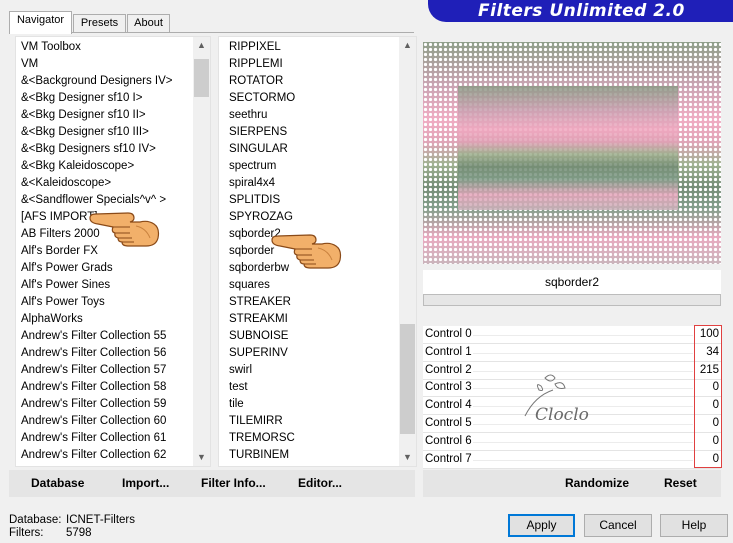 This screenshot has height=543, width=733. I want to click on filter-list-item: SIERPENS, so click(262, 132).